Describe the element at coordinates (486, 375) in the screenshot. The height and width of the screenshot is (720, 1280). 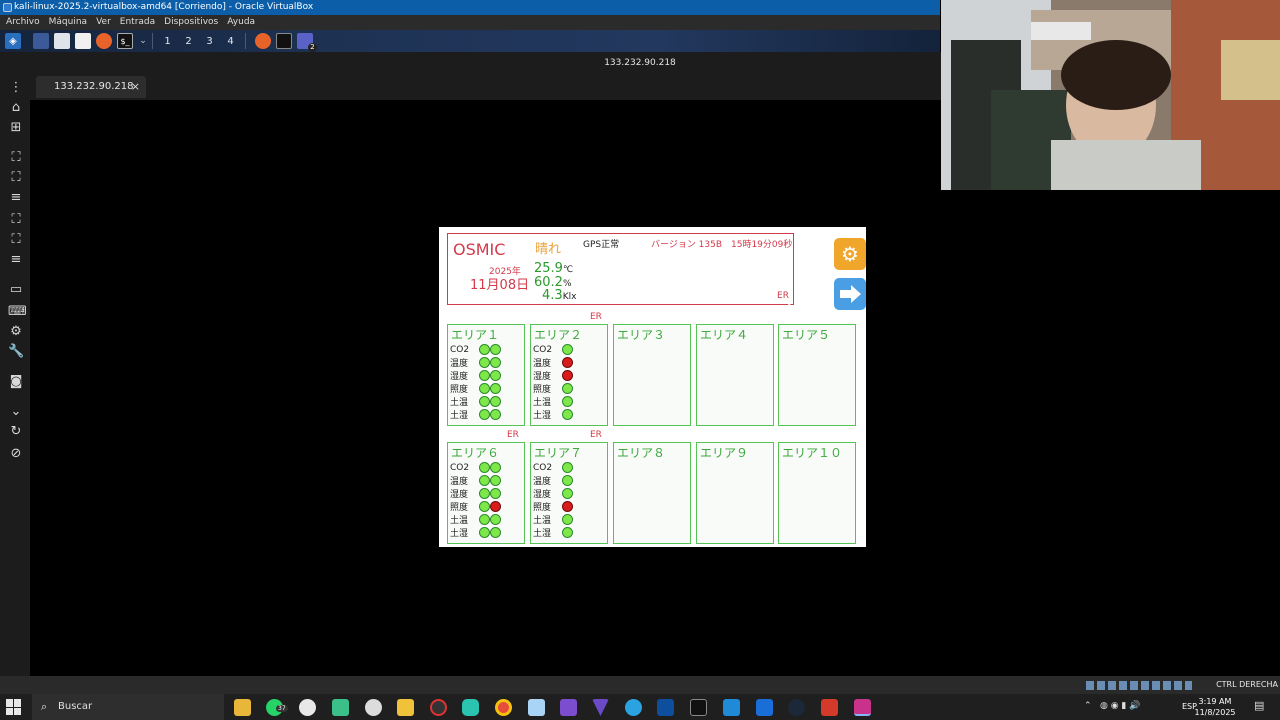
I see `area-panel: エリア１ CO2 温度 湿度 照度 土温 土湿` at that location.